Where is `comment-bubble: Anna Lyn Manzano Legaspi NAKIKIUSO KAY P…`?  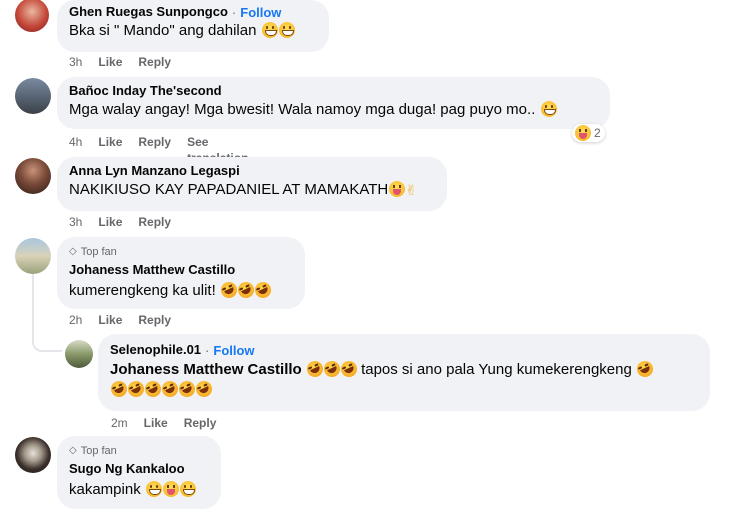 comment-bubble: Anna Lyn Manzano Legaspi NAKIKIUSO KAY P… is located at coordinates (252, 184).